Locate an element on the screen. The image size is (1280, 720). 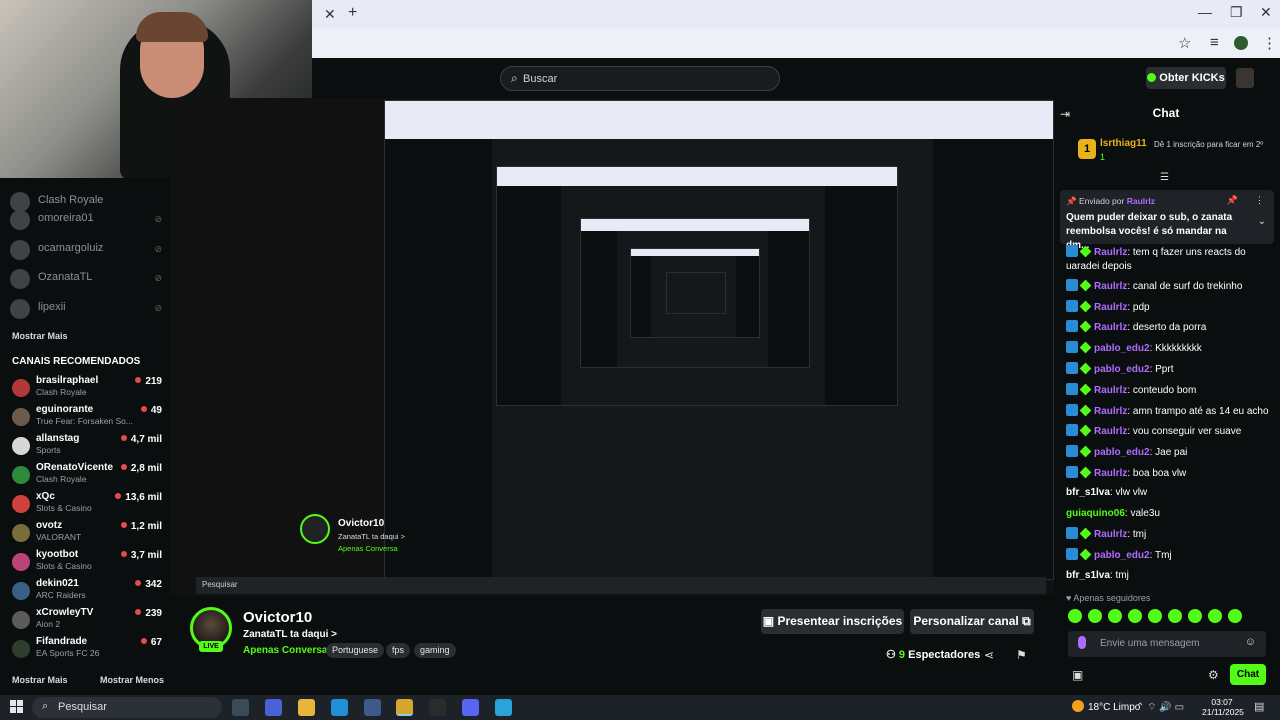
bookmark-star-icon: ☆ is located at coordinates (1184, 43).